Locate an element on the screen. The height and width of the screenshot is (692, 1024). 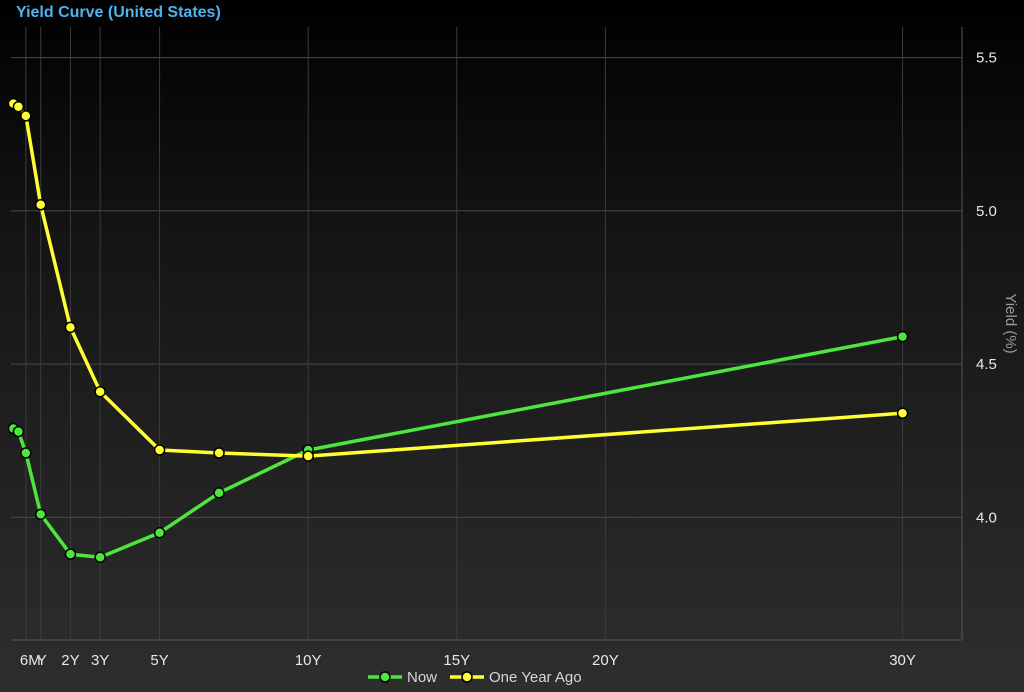
y-tick-label: 5.0 is located at coordinates (986, 211).